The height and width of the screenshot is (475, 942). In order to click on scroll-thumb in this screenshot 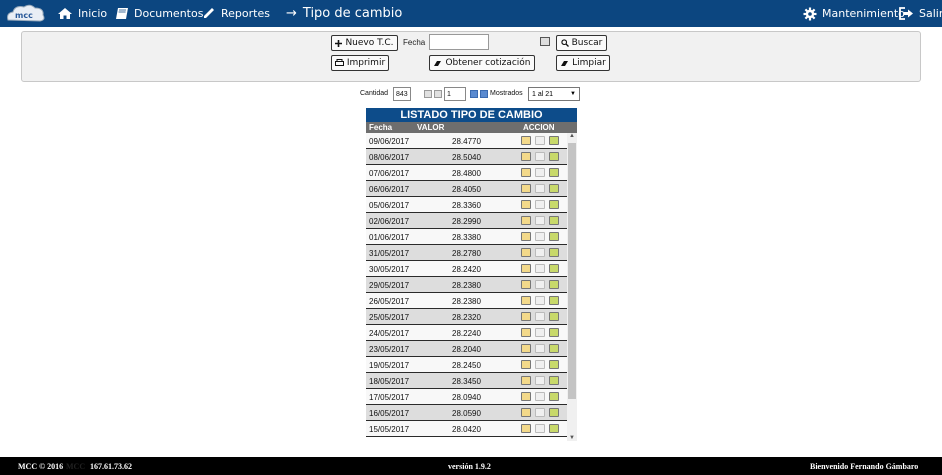, I will do `click(572, 271)`.